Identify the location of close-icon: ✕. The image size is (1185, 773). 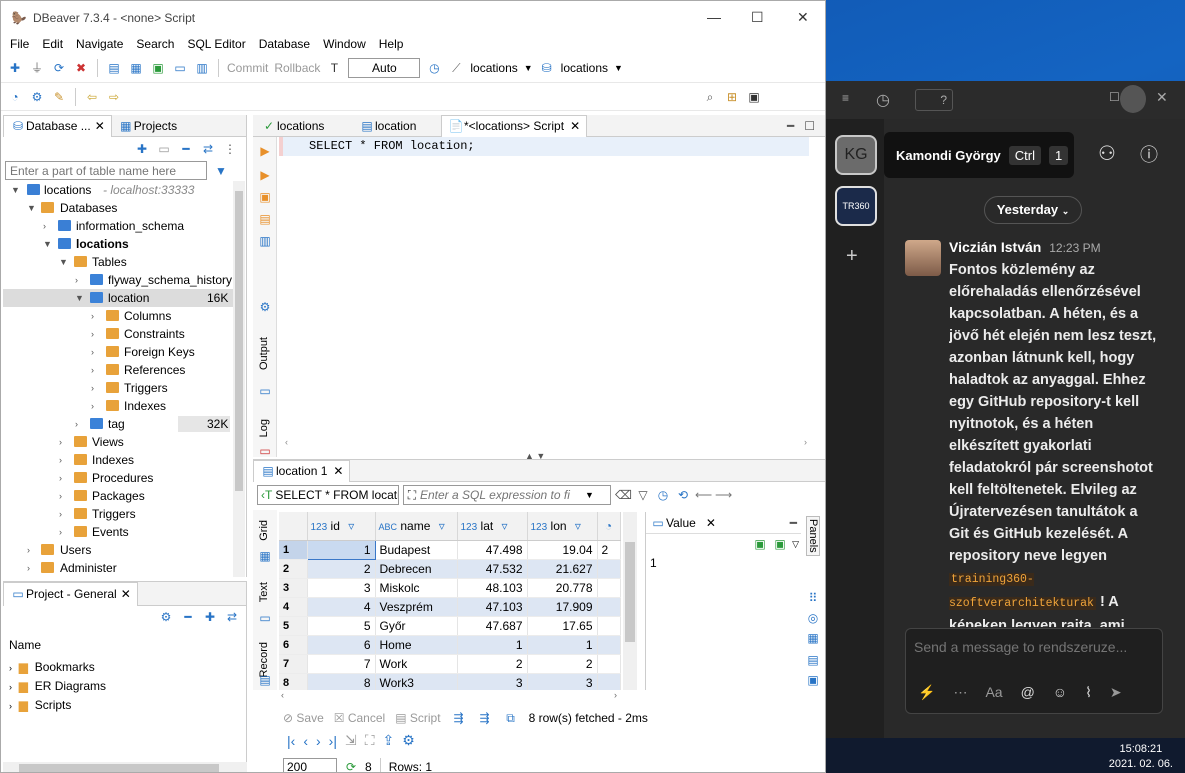
(1162, 97).